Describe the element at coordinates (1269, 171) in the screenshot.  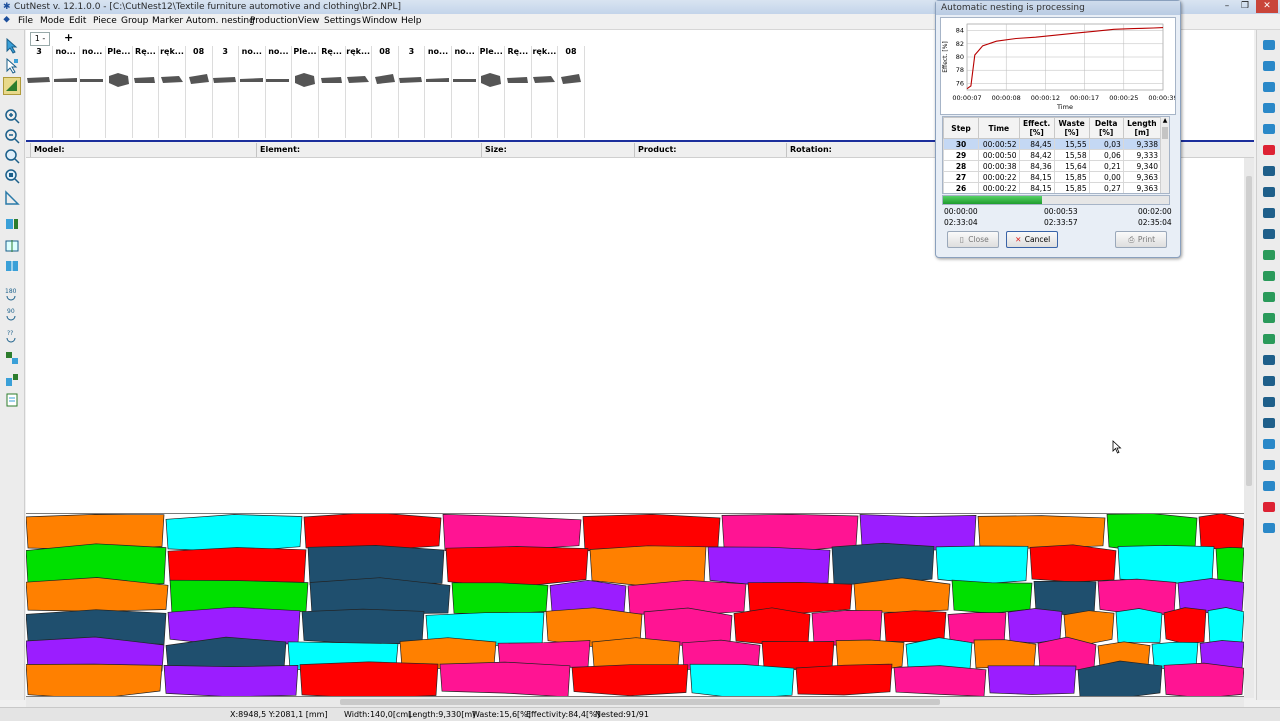
I see `auto-1-icon` at that location.